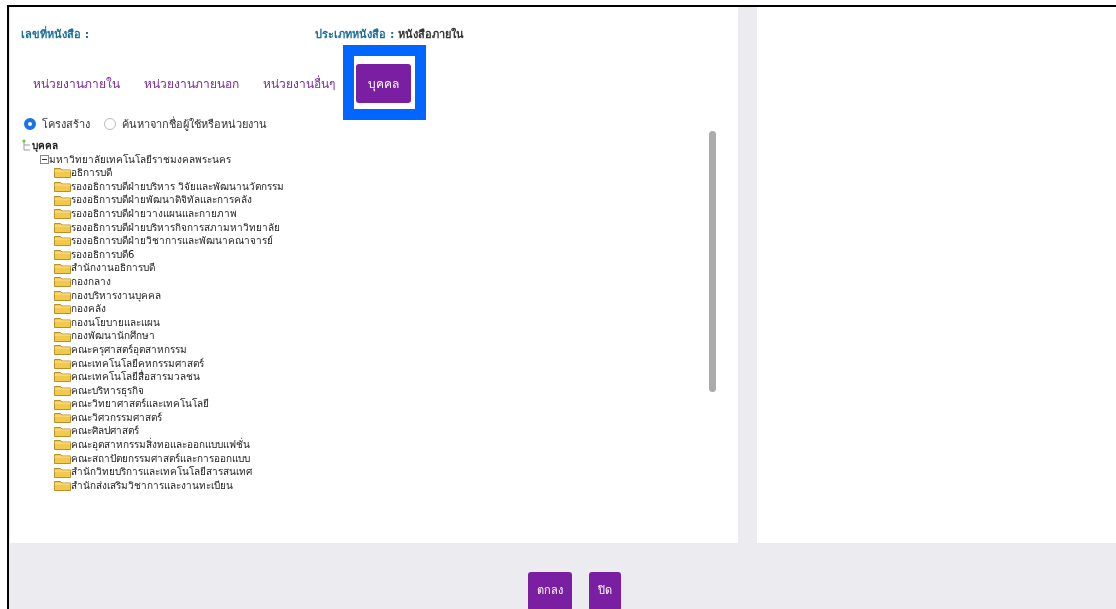 This screenshot has width=1116, height=609. I want to click on tree-node-label: กองคลัง, so click(88, 309).